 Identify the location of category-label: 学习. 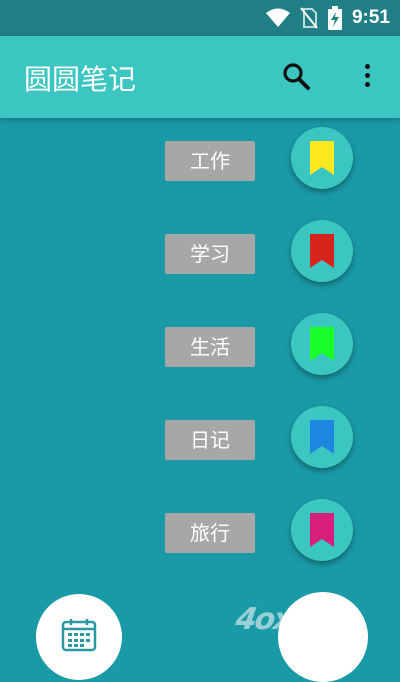
(210, 254).